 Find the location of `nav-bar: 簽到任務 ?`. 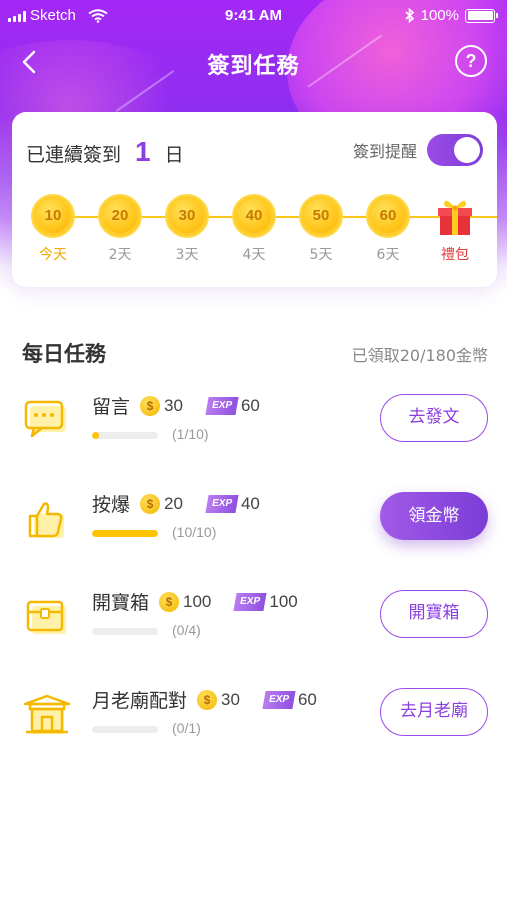

nav-bar: 簽到任務 ? is located at coordinates (253, 62).